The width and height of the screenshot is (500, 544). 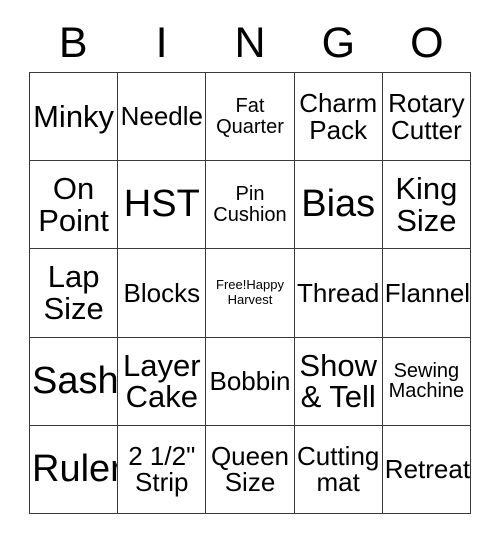 I want to click on header-letter-g: G, so click(x=338, y=42).